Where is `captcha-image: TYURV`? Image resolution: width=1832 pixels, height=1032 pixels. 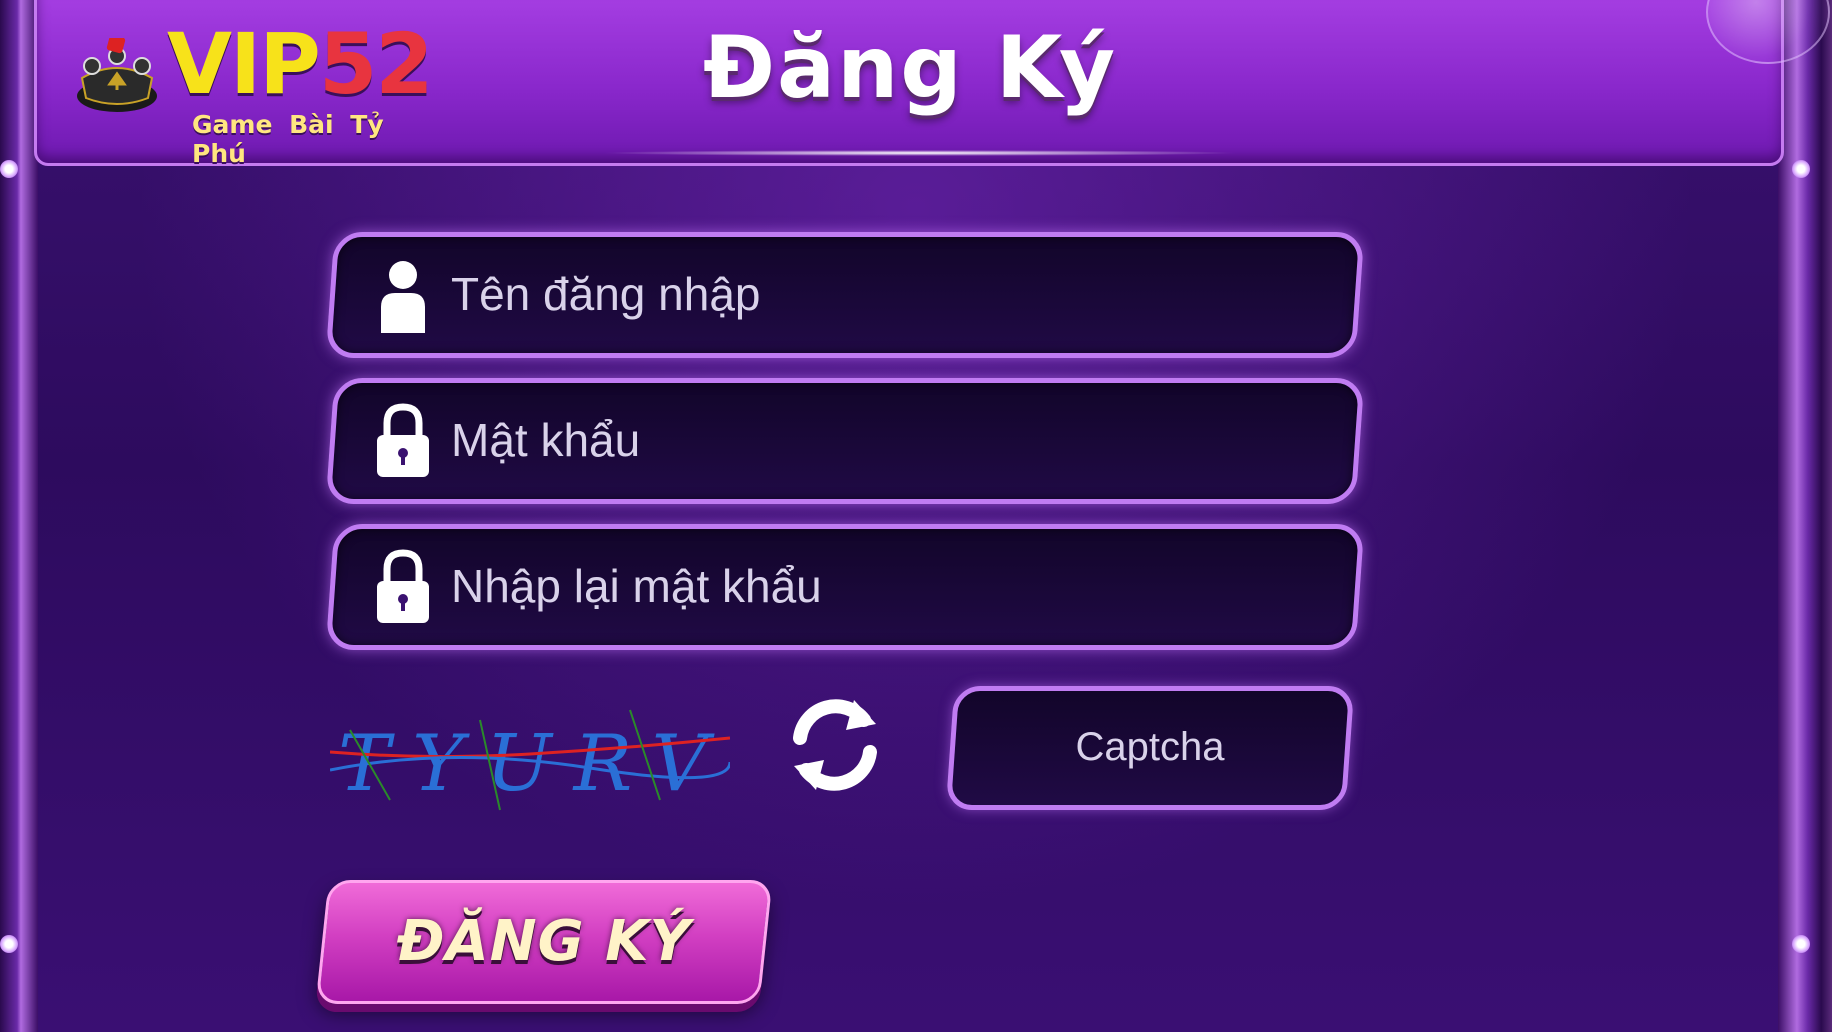
captcha-image: TYURV is located at coordinates (530, 760).